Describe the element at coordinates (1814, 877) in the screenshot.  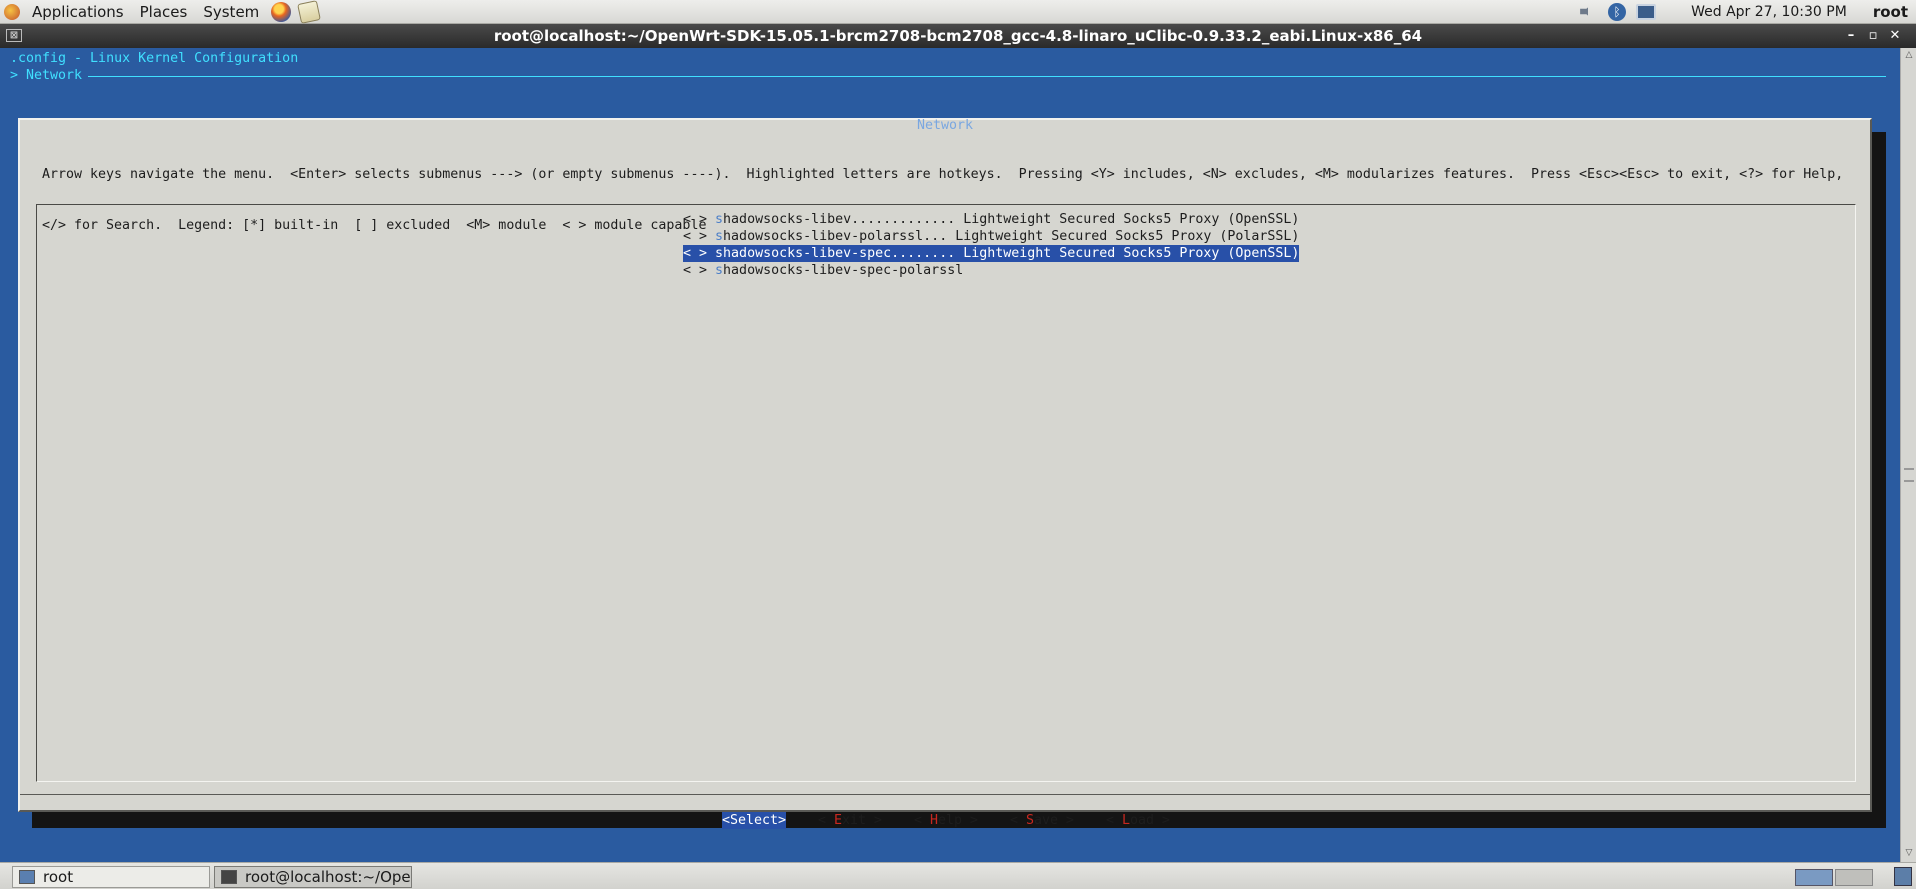
I see `workspace-1-switcher` at that location.